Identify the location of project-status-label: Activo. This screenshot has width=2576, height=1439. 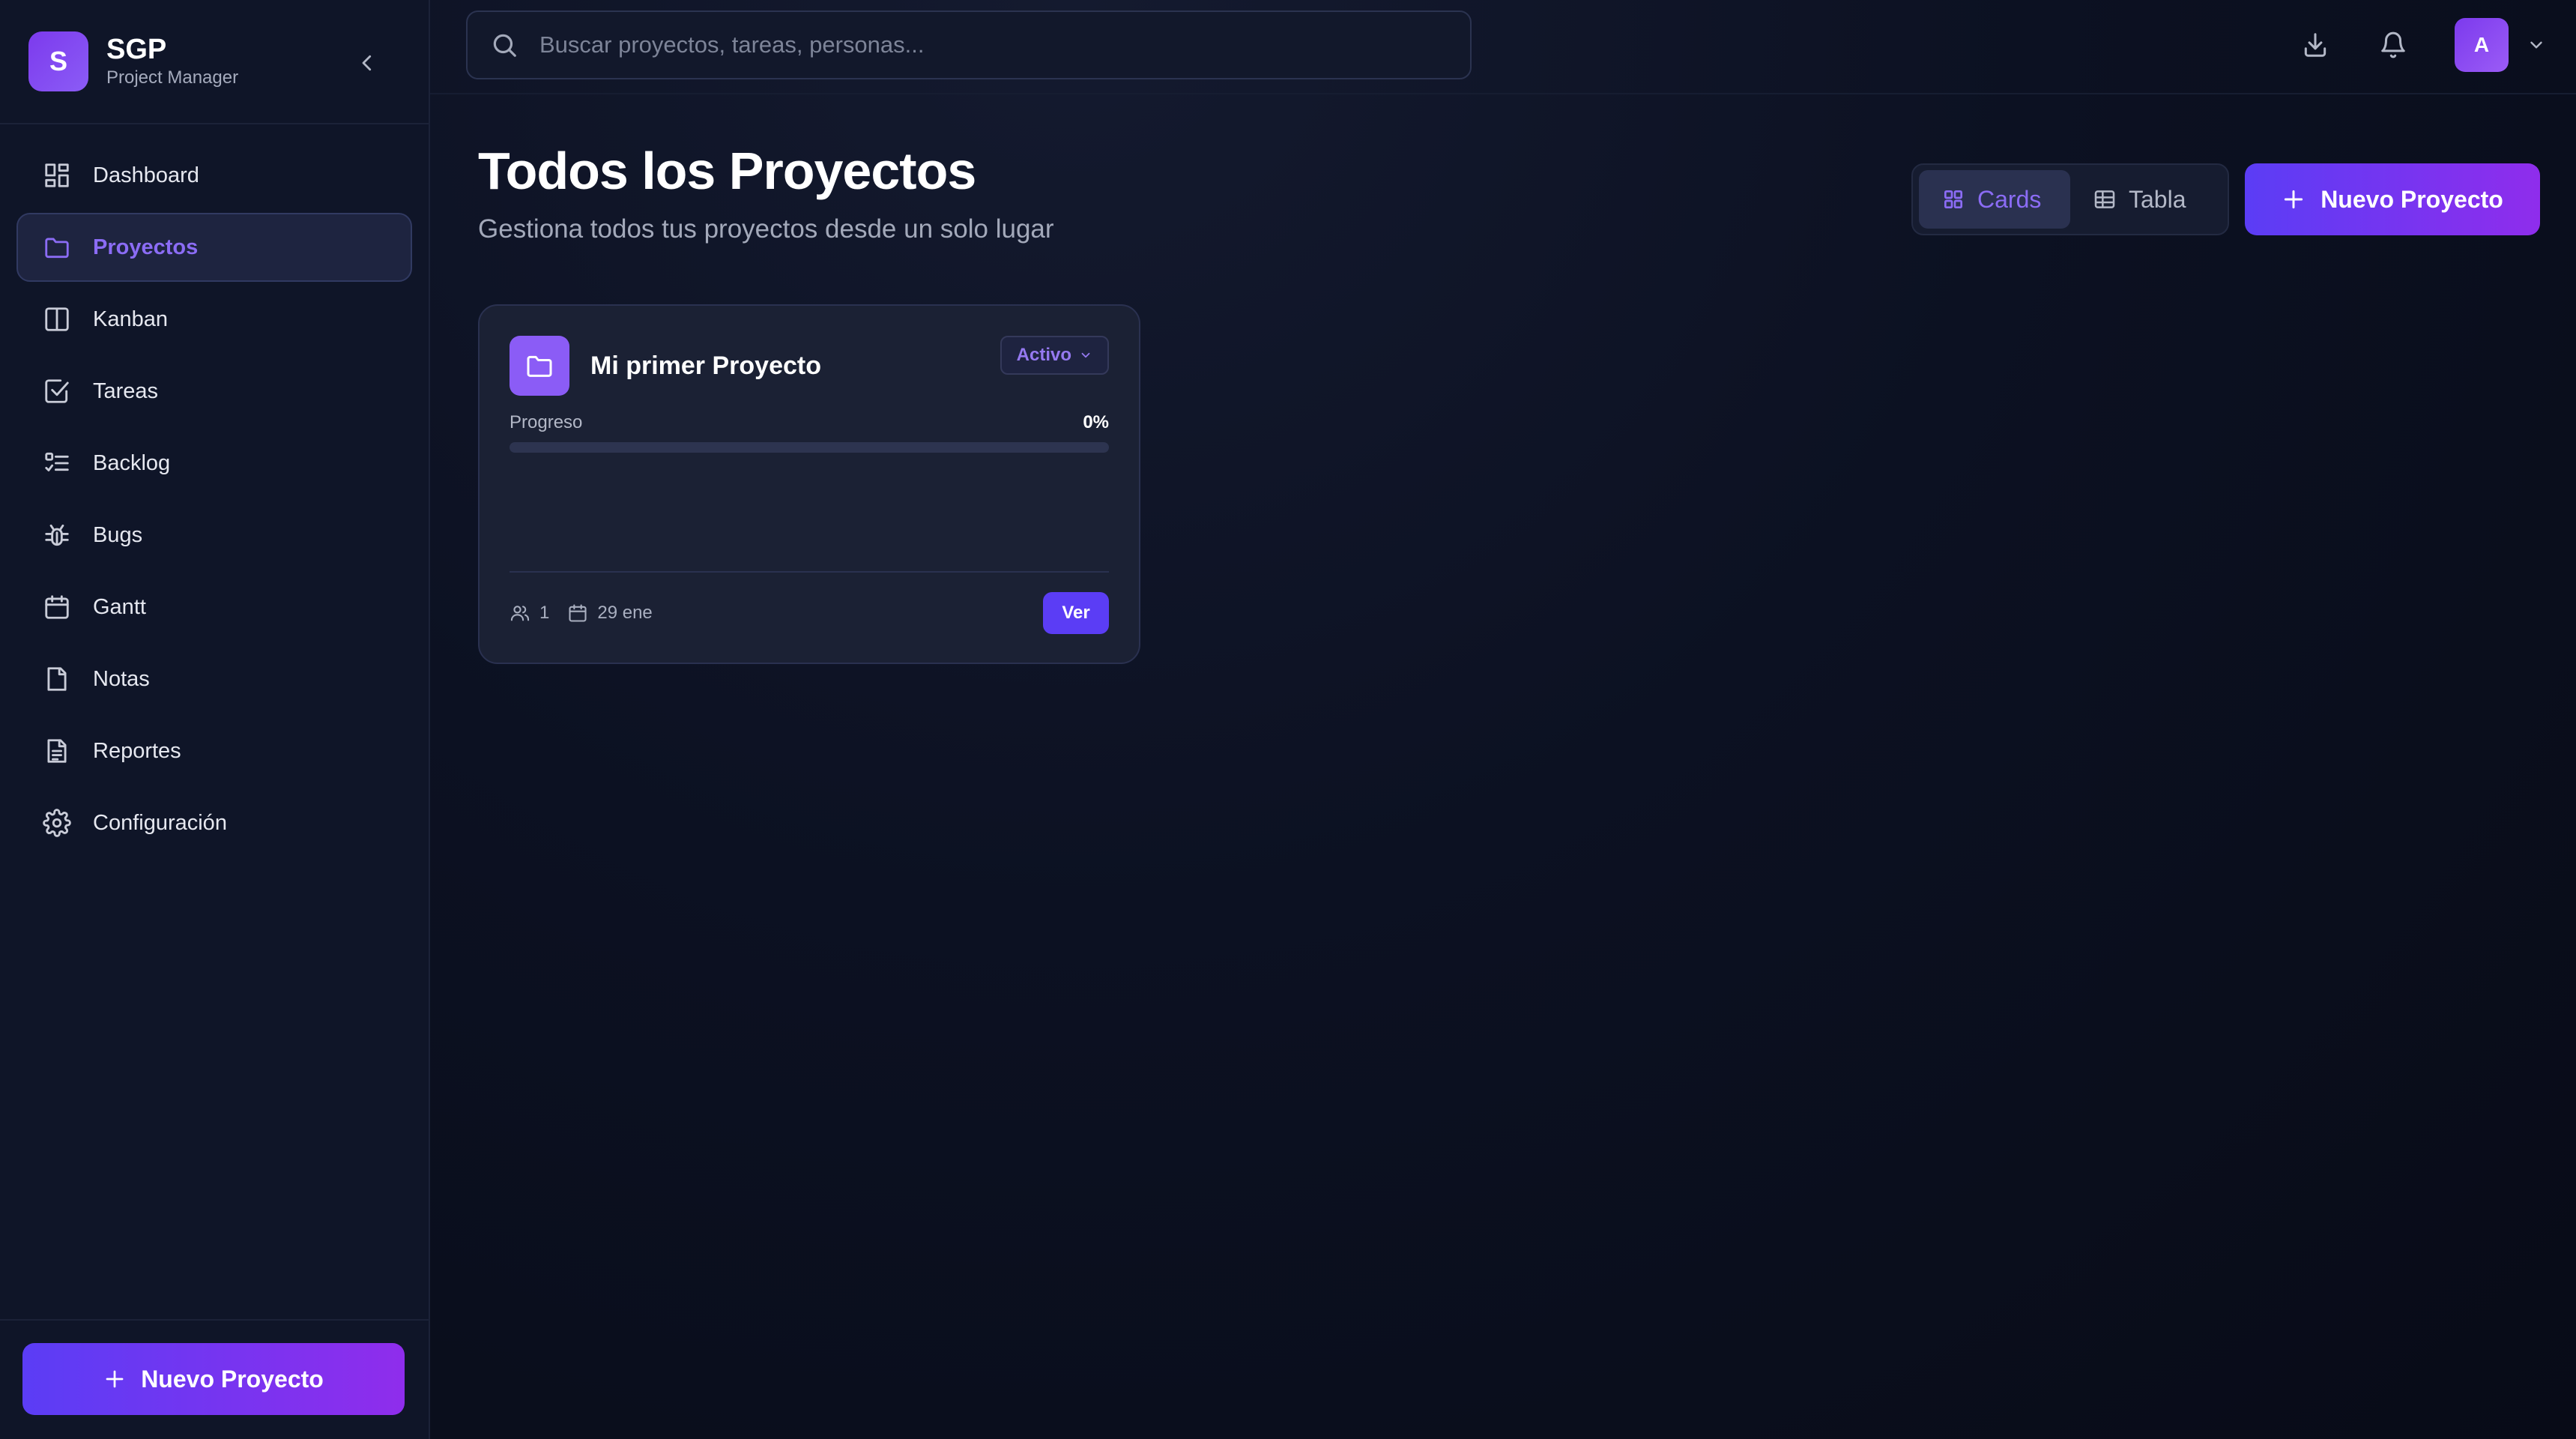
(1043, 355).